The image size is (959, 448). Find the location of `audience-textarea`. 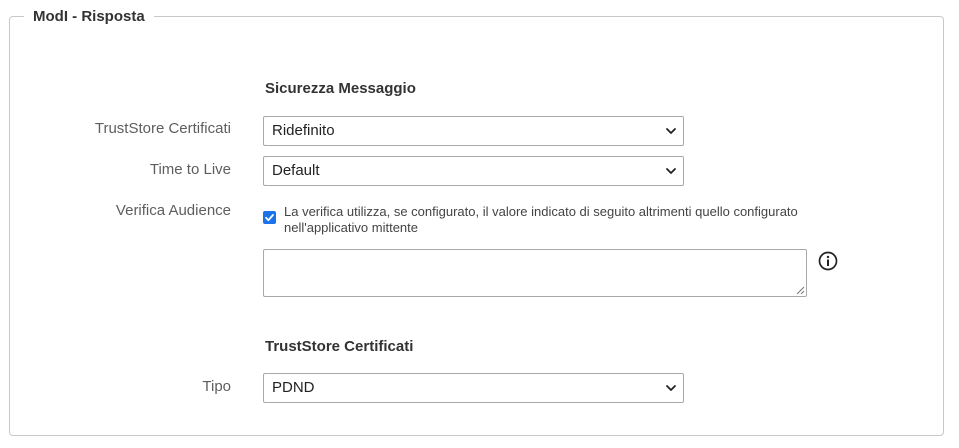

audience-textarea is located at coordinates (535, 273).